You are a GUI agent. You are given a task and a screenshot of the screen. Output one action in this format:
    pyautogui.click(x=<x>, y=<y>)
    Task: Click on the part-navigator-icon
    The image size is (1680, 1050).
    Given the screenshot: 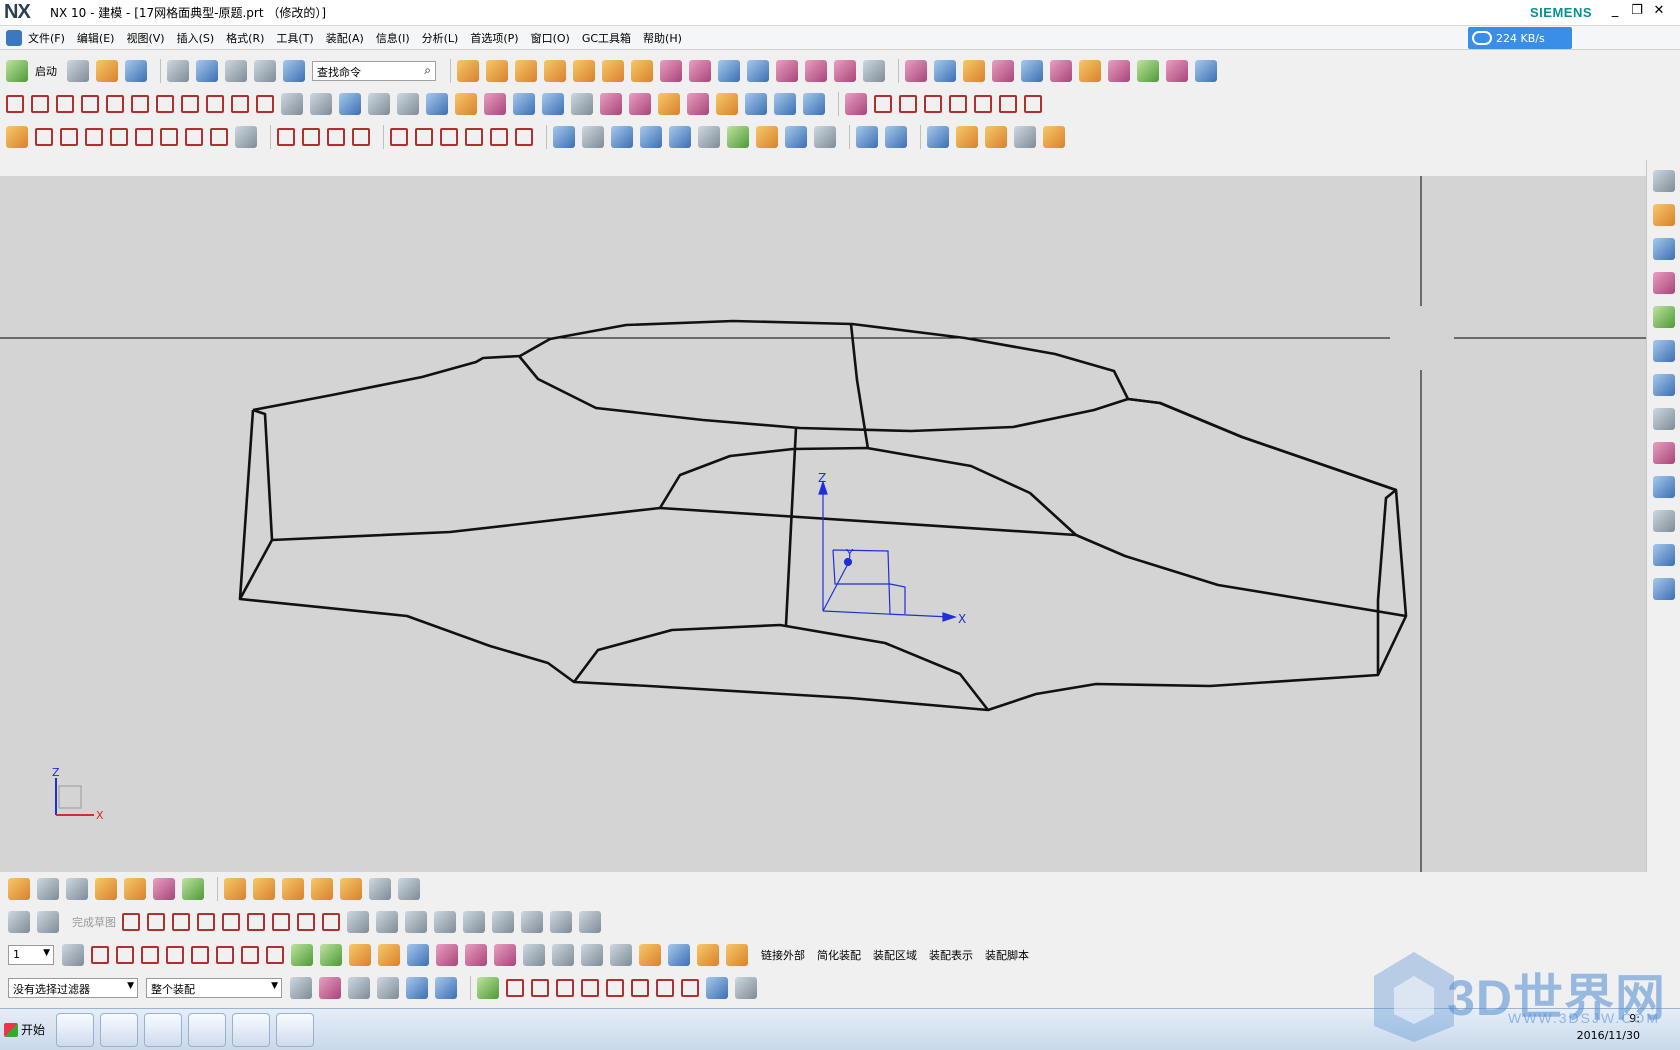 What is the action you would take?
    pyautogui.click(x=1663, y=249)
    